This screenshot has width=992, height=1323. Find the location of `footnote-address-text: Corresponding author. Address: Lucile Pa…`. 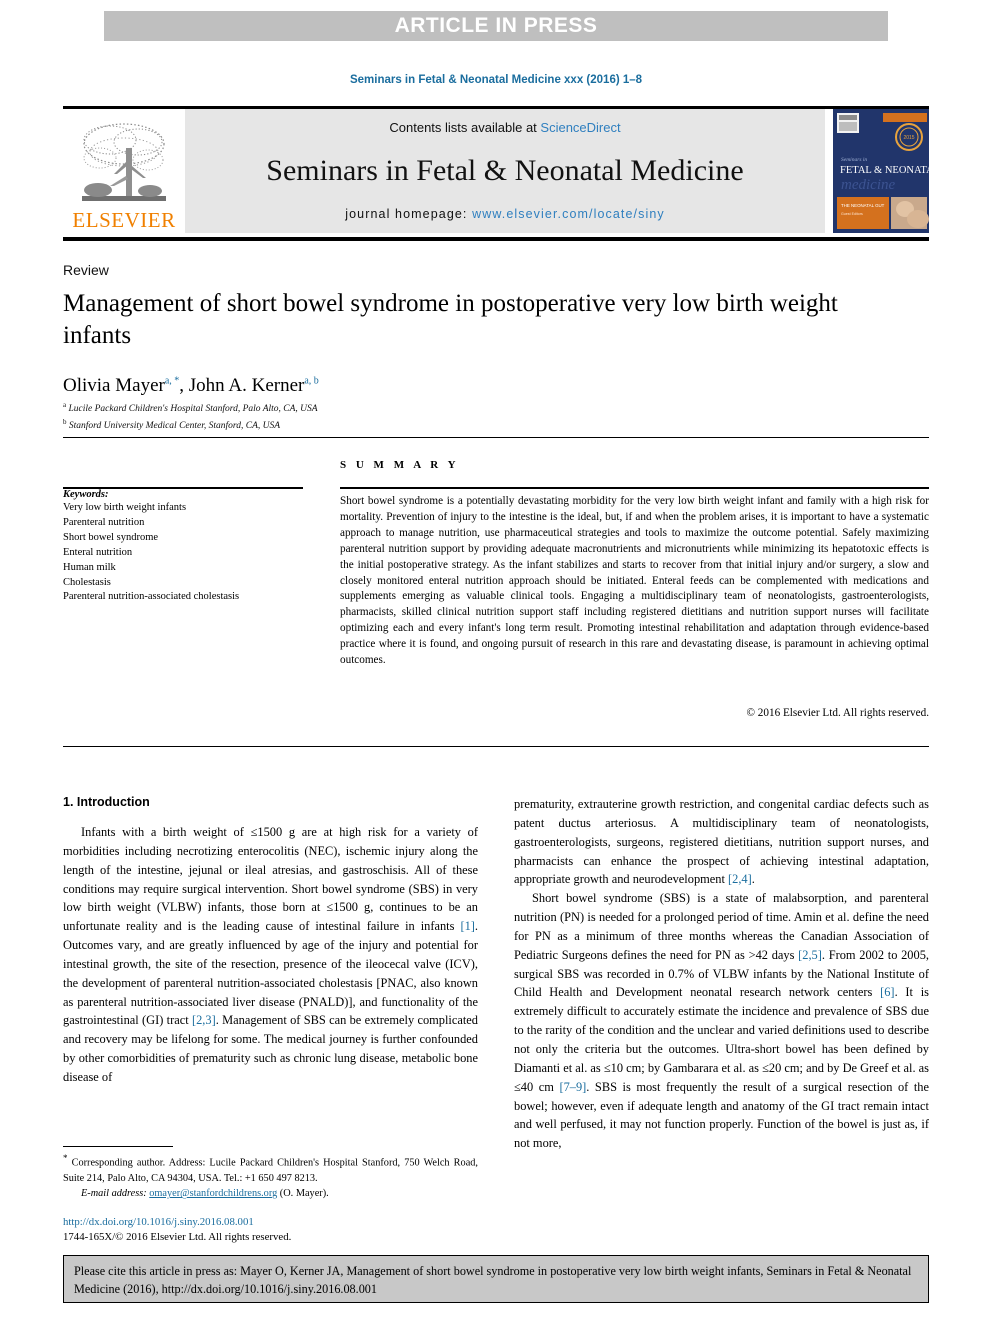

footnote-address-text: Corresponding author. Address: Lucile Pa… is located at coordinates (270, 1170).